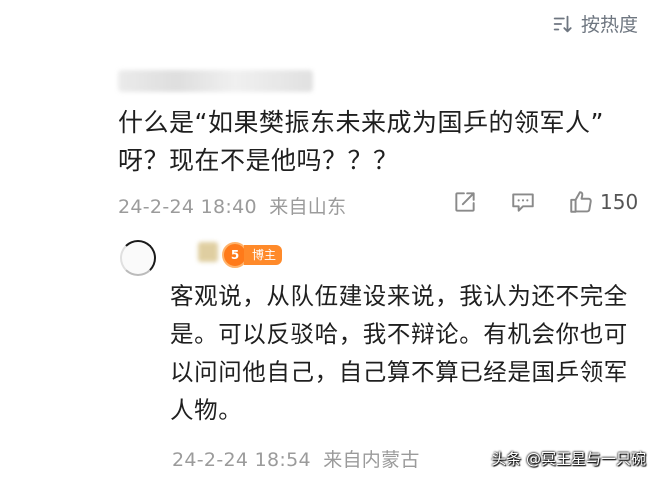  What do you see at coordinates (609, 25) in the screenshot?
I see `sort-label: 按热度` at bounding box center [609, 25].